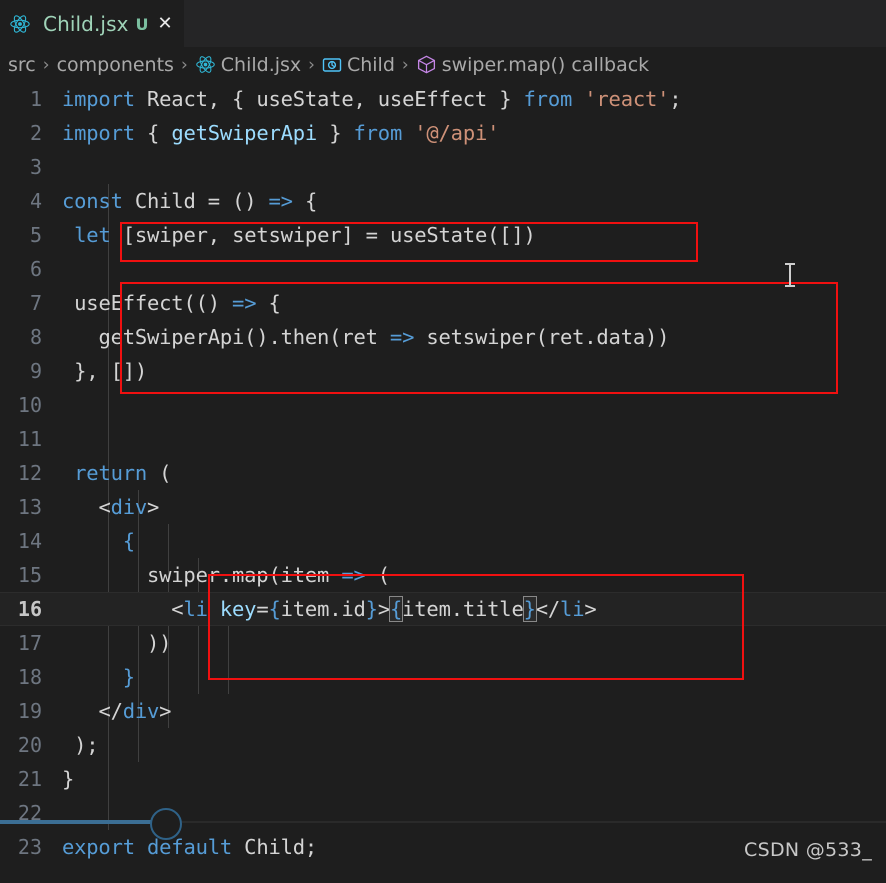 The height and width of the screenshot is (883, 886). Describe the element at coordinates (281, 133) in the screenshot. I see `line-content: import { getSwiperApi } from '@/api'` at that location.